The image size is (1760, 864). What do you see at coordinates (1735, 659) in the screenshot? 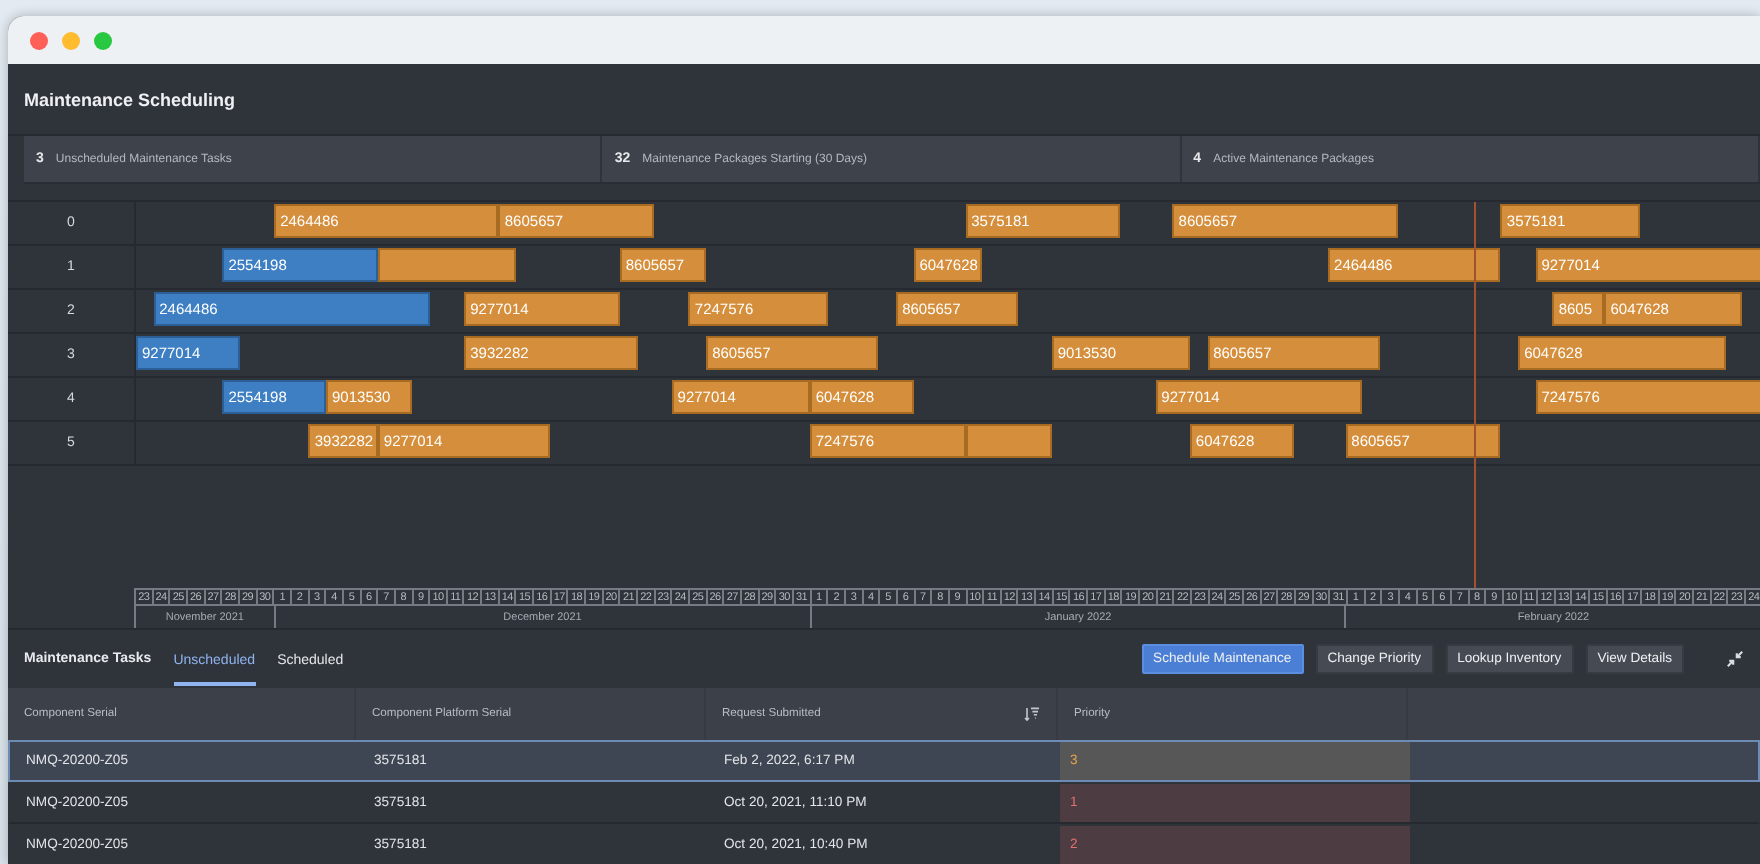
I see `collapse-icon` at bounding box center [1735, 659].